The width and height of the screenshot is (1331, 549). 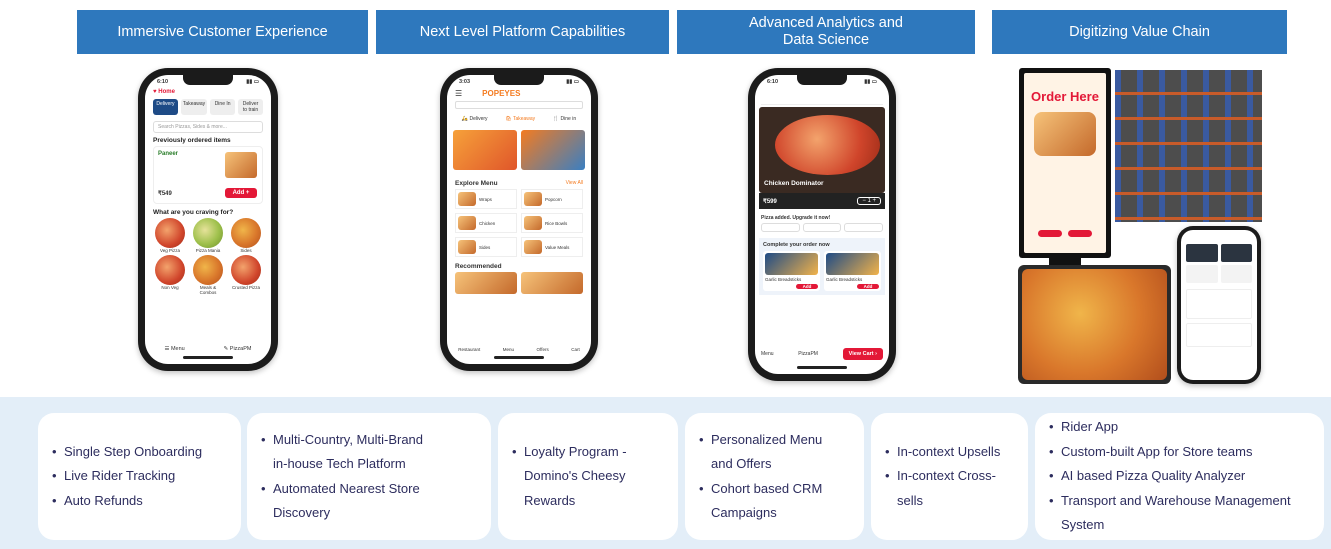 What do you see at coordinates (174, 349) in the screenshot?
I see `nav-menu: ☰ Menu` at bounding box center [174, 349].